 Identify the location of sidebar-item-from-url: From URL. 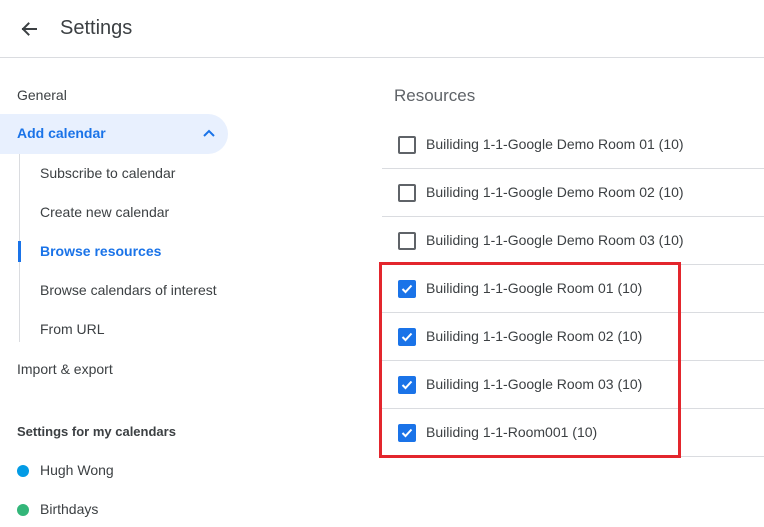
(72, 329).